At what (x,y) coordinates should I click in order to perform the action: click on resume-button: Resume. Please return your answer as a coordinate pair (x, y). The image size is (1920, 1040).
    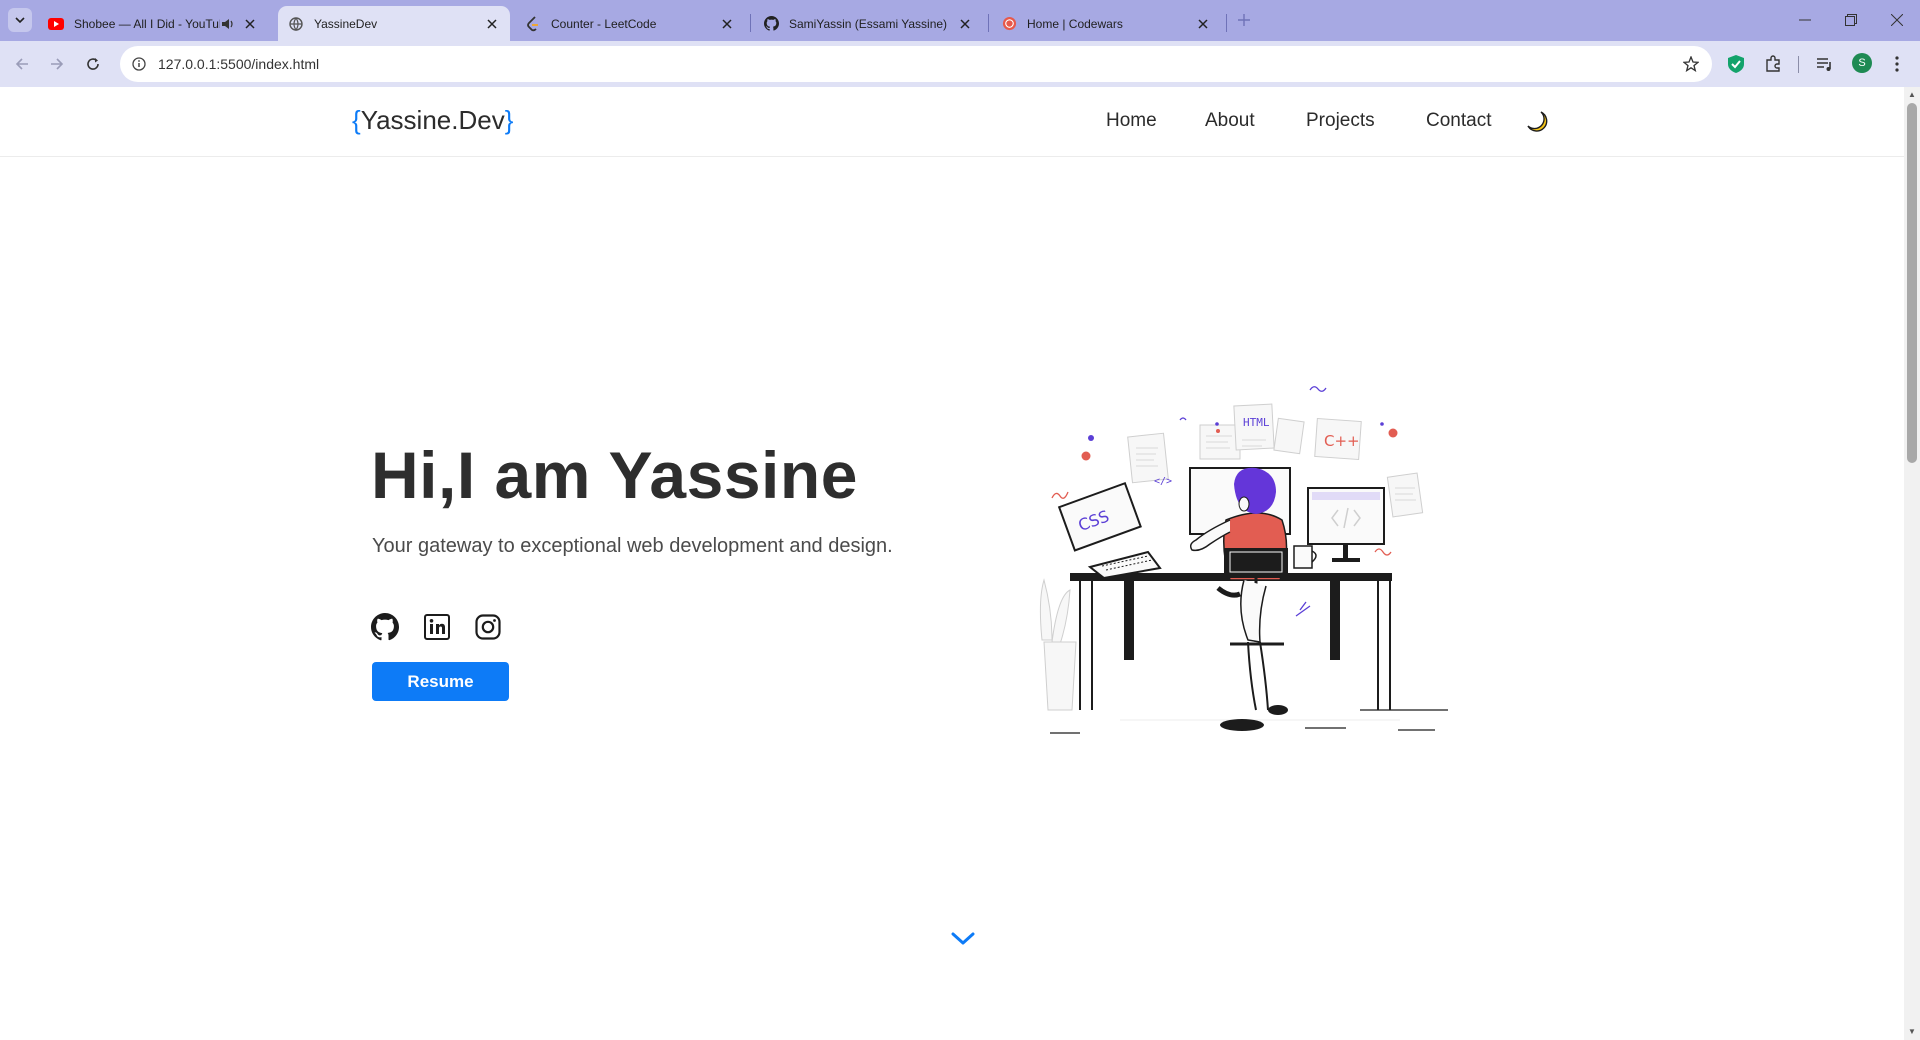
    Looking at the image, I should click on (440, 681).